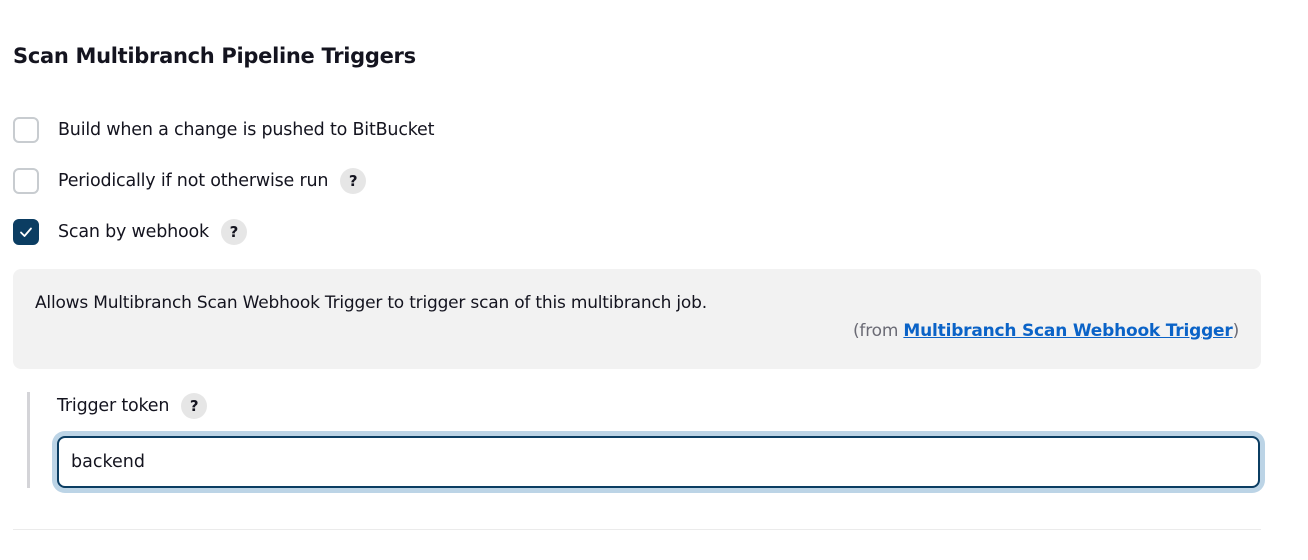 The width and height of the screenshot is (1308, 560). What do you see at coordinates (233, 232) in the screenshot?
I see `scan-by-webhook-help-icon: ?` at bounding box center [233, 232].